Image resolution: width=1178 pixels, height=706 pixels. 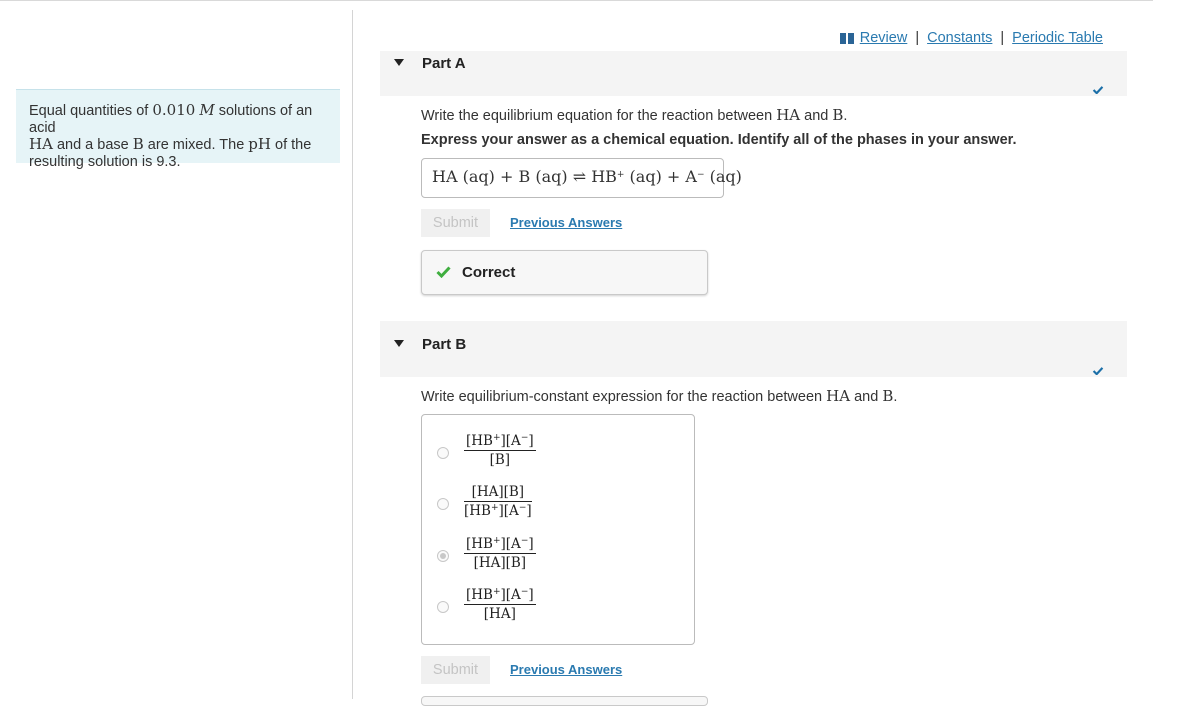 What do you see at coordinates (105, 161) in the screenshot?
I see `intro-text: resulting solution is 9.3.` at bounding box center [105, 161].